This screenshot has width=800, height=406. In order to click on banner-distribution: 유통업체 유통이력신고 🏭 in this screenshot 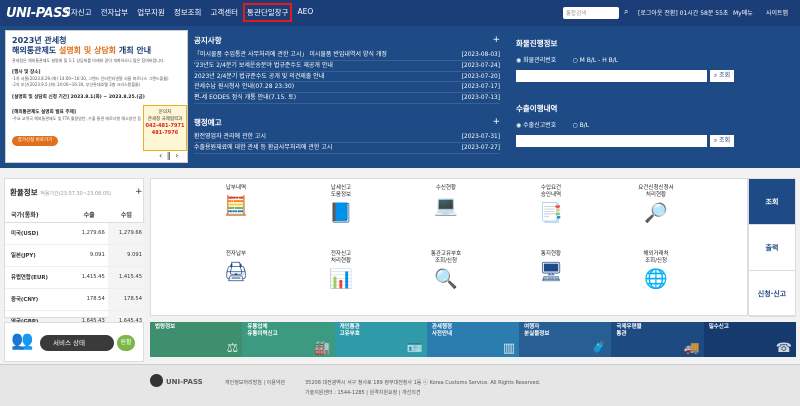, I will do `click(288, 339)`.